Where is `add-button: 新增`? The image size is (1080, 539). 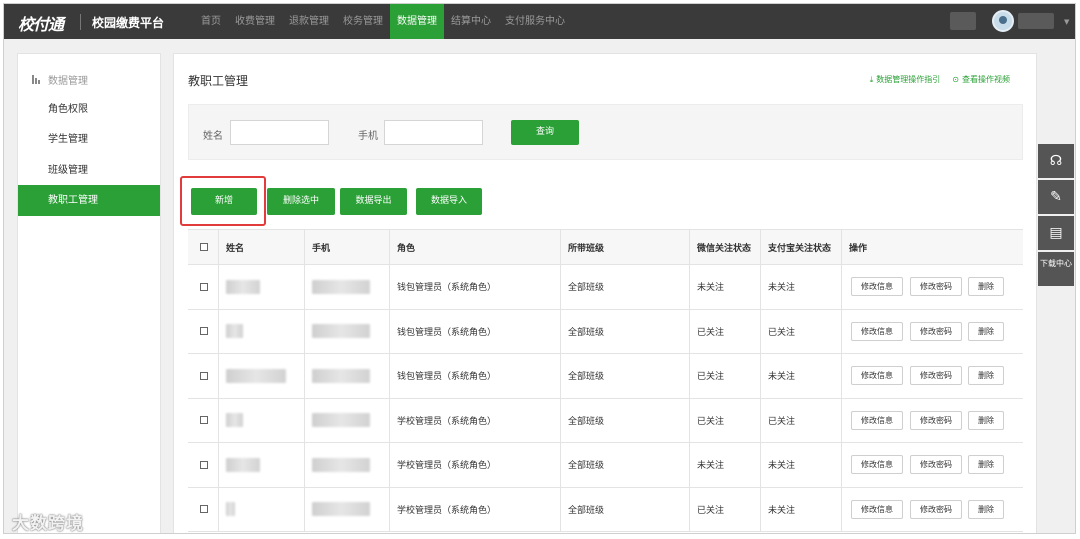
add-button: 新增 is located at coordinates (224, 201).